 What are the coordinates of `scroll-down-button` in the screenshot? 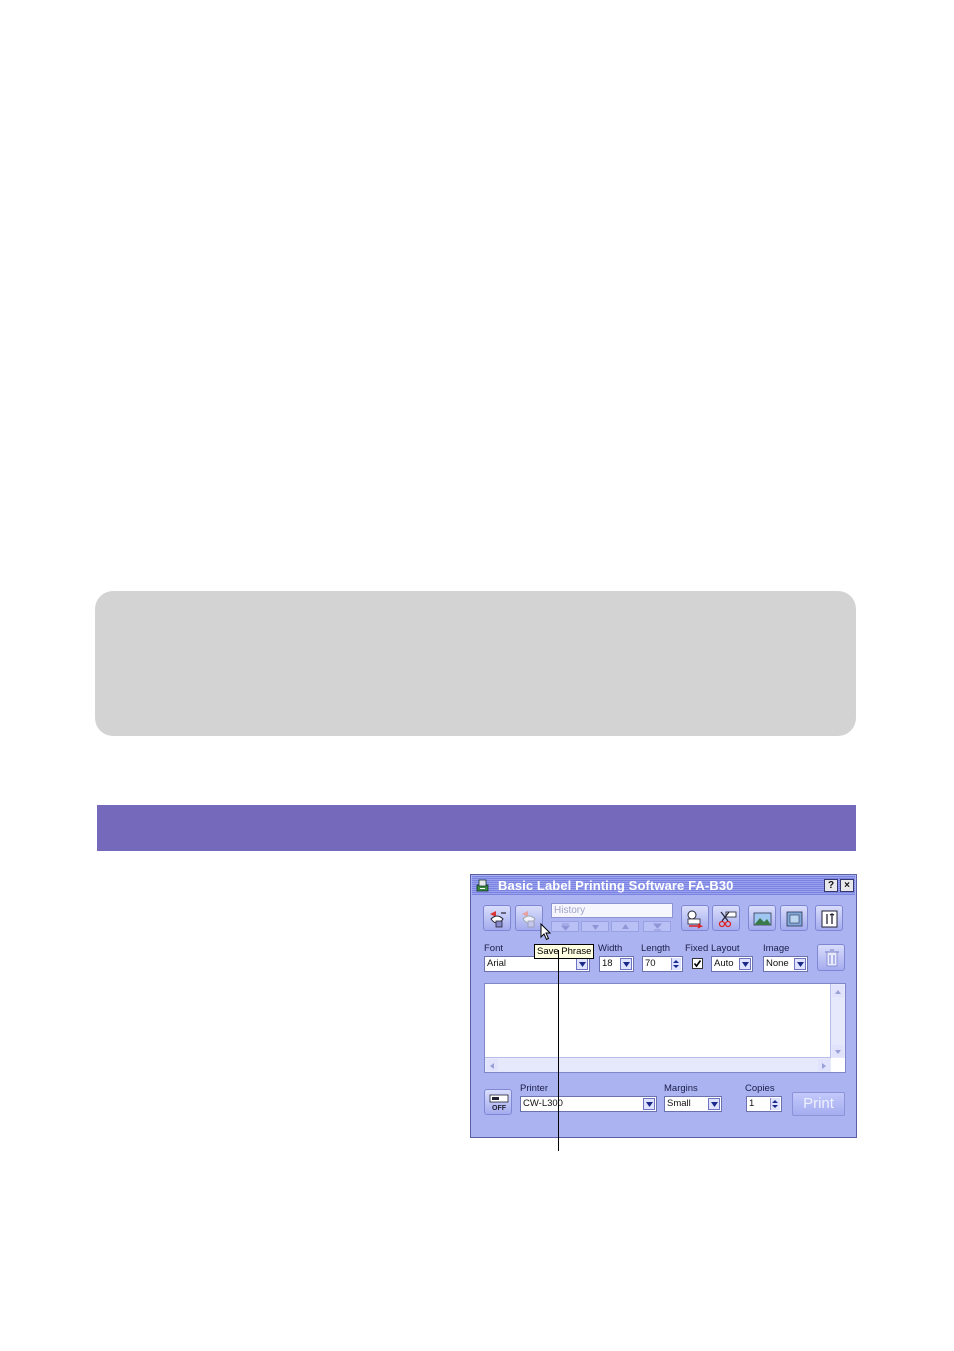 It's located at (838, 1051).